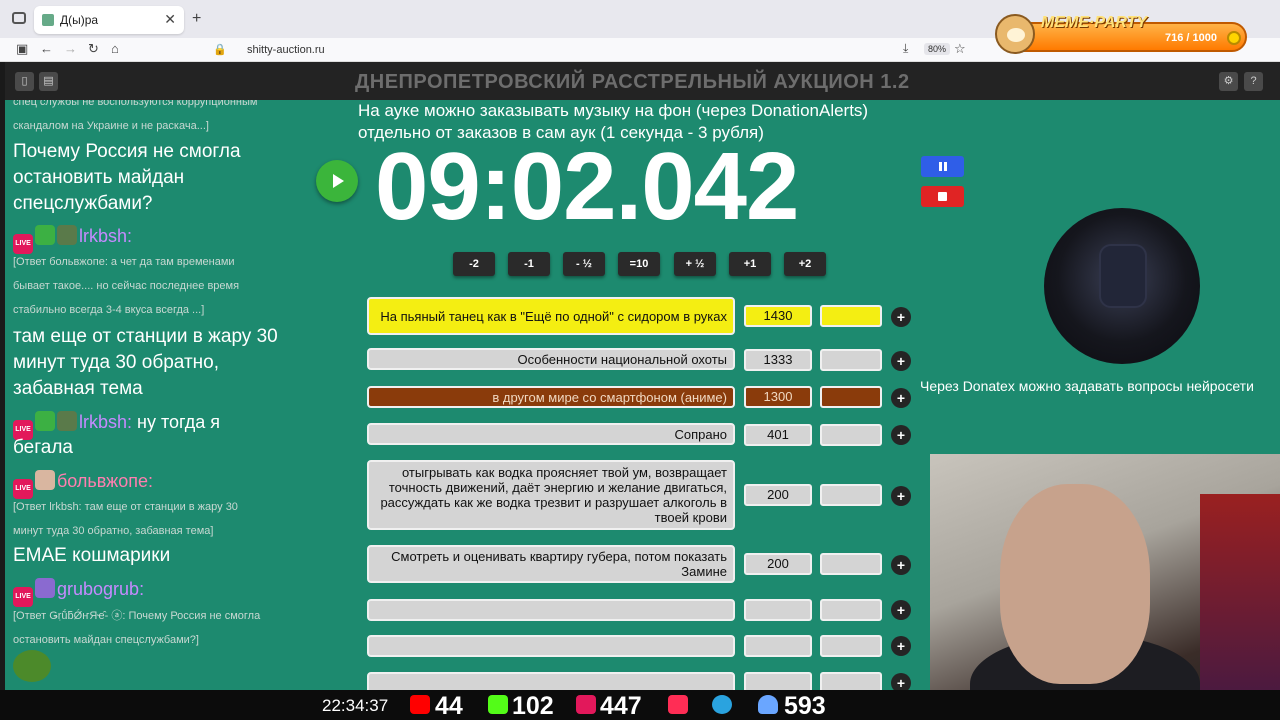 This screenshot has height=720, width=1280. Describe the element at coordinates (695, 264) in the screenshot. I see `time-plus-half-button: + ½` at that location.